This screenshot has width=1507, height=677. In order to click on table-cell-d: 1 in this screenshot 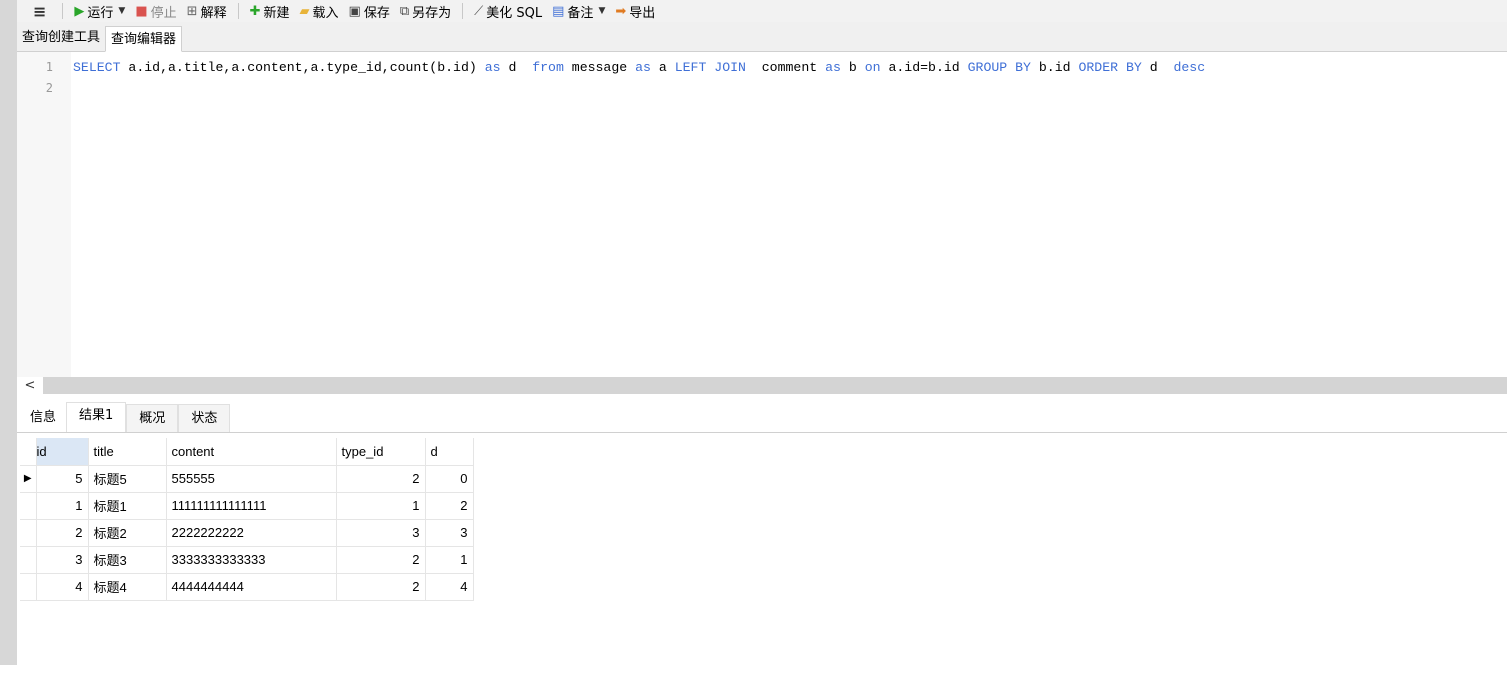, I will do `click(449, 560)`.